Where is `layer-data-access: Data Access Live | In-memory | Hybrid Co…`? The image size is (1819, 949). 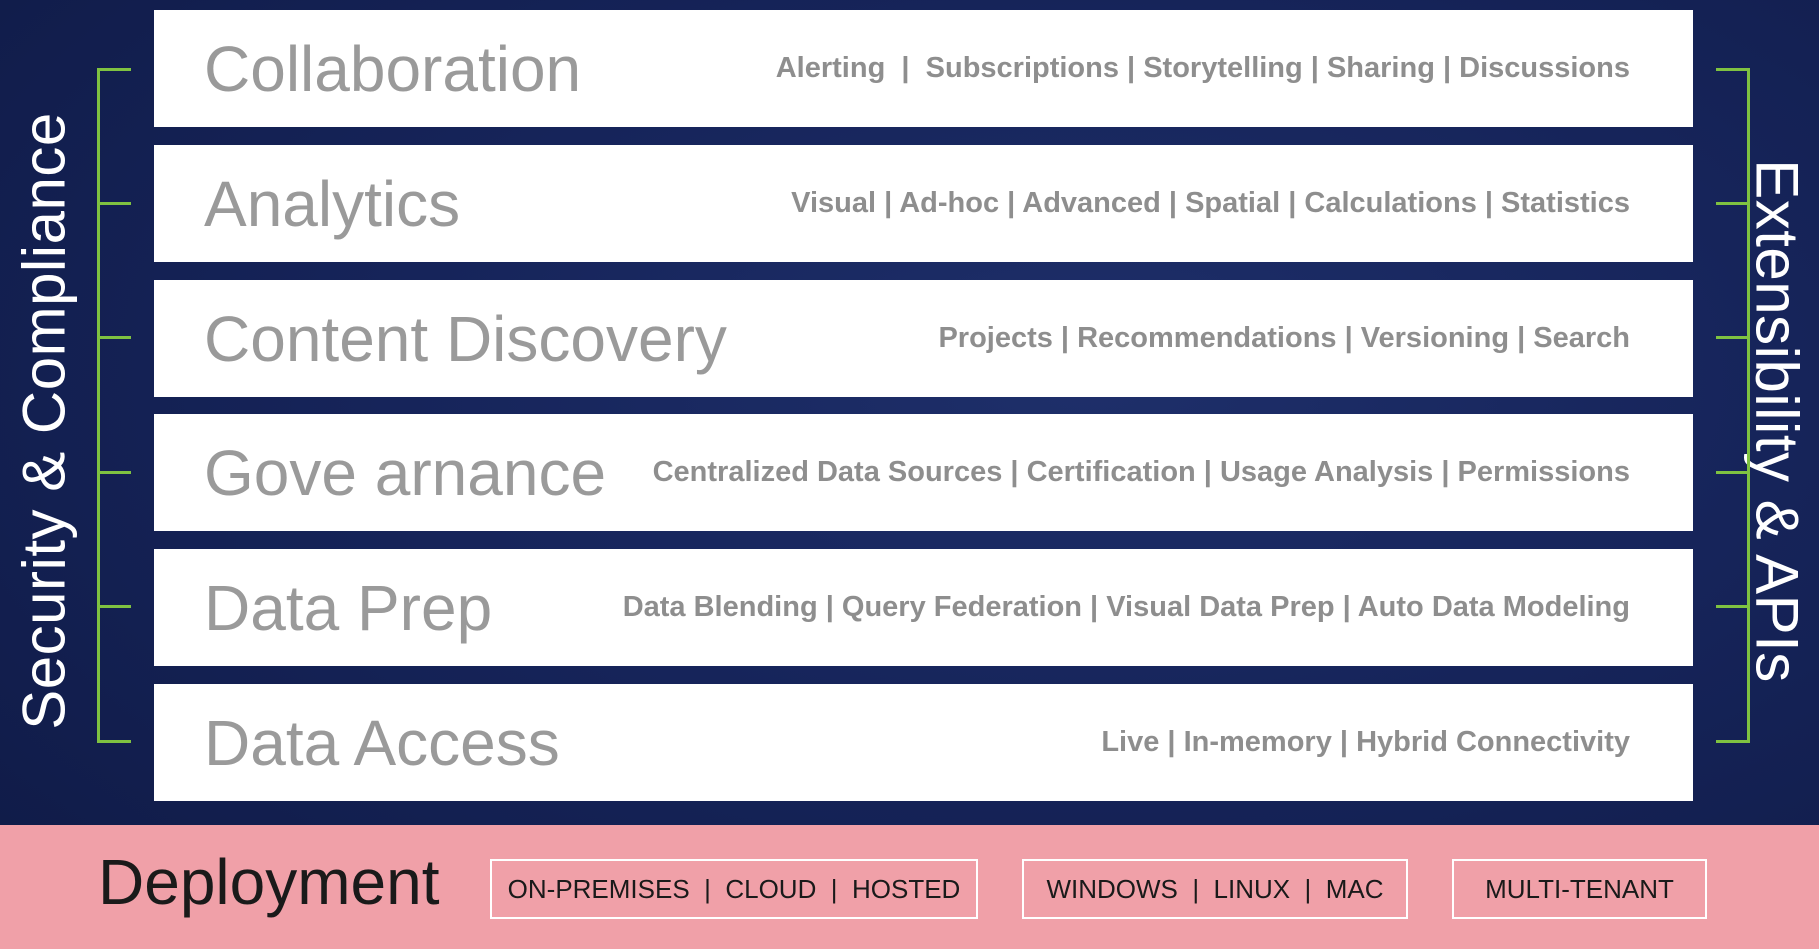 layer-data-access: Data Access Live | In-memory | Hybrid Co… is located at coordinates (923, 742).